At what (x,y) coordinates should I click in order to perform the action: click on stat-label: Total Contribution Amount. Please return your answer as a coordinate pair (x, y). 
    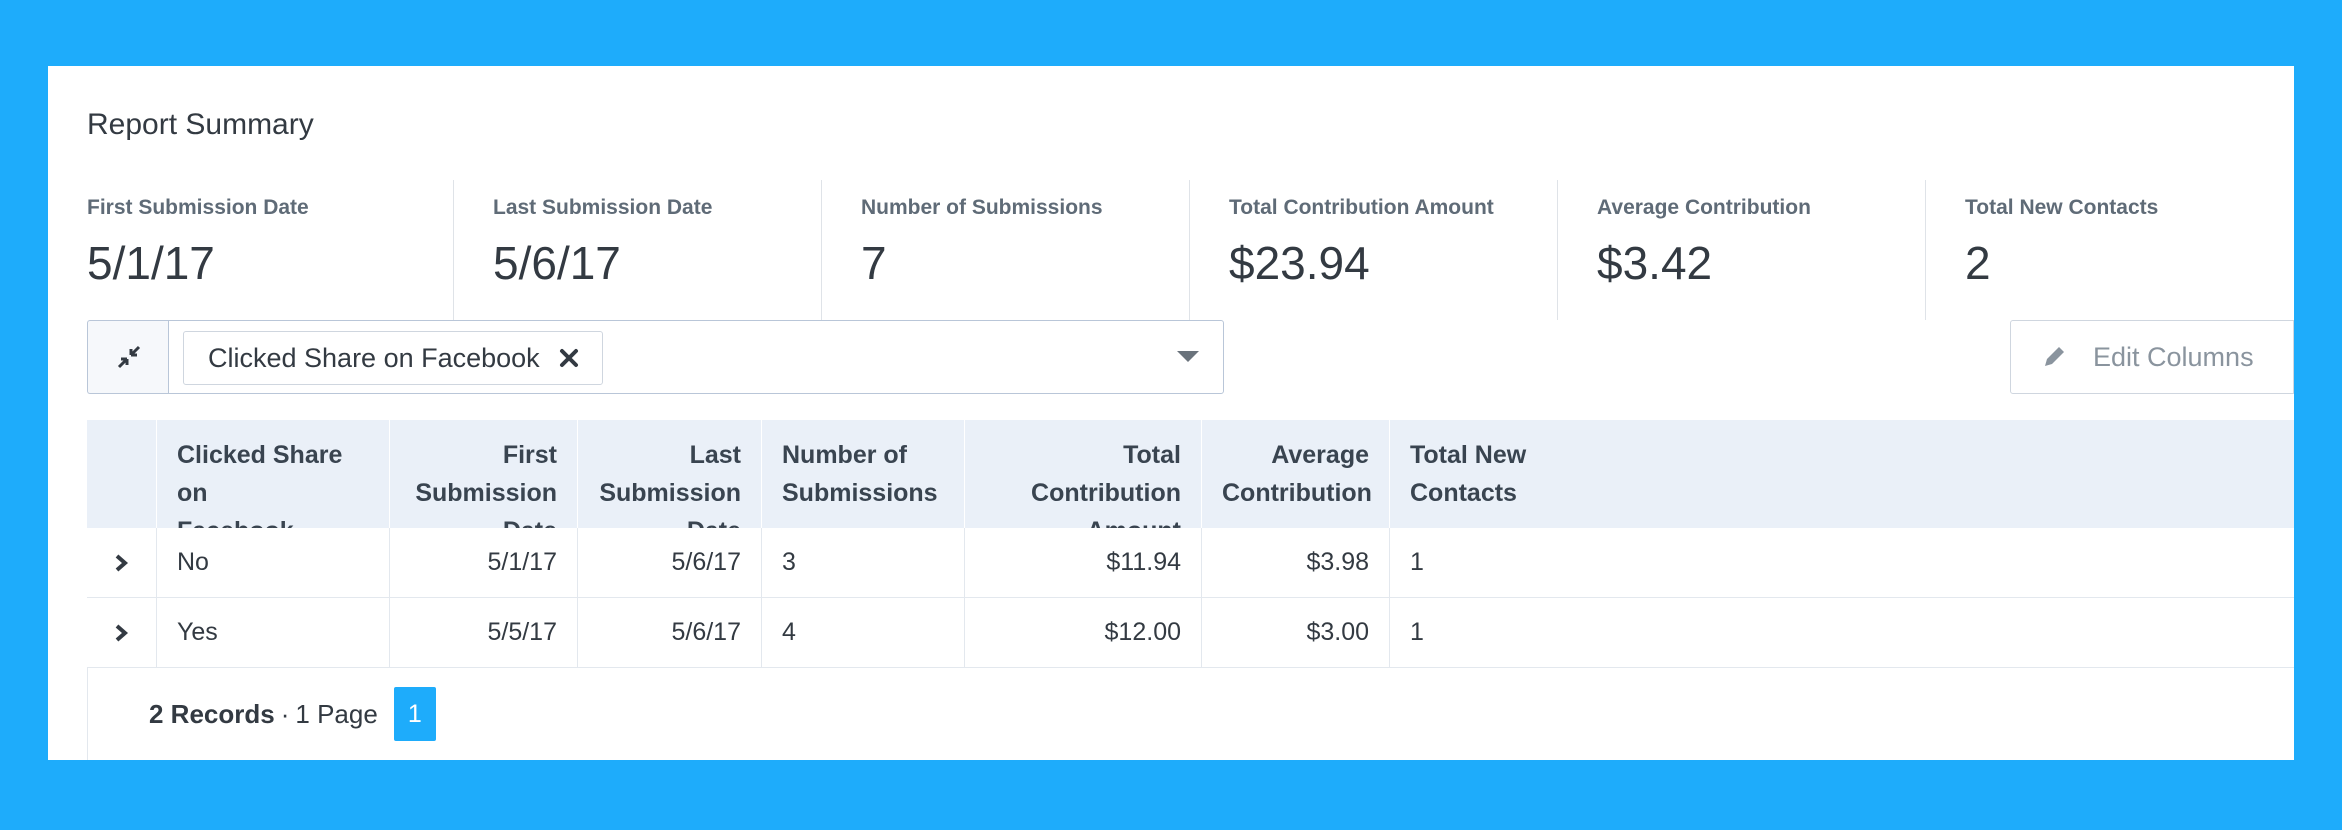
    Looking at the image, I should click on (1361, 207).